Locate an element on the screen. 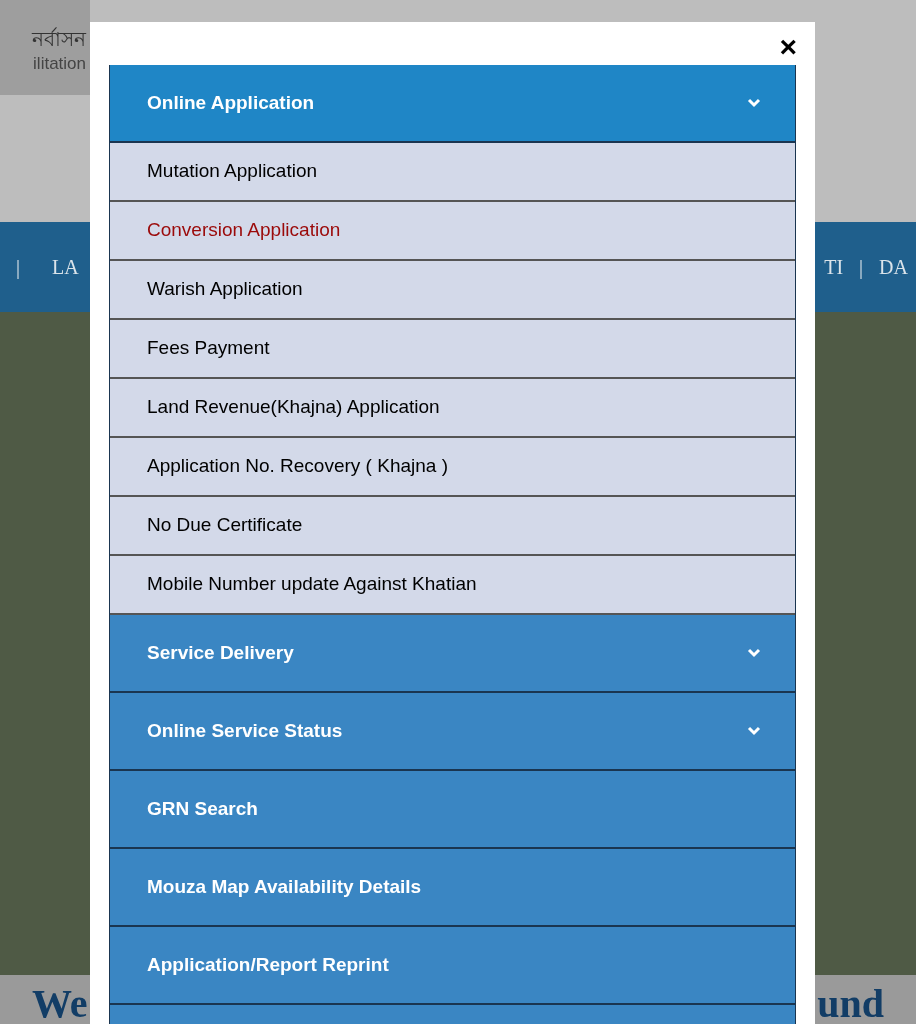  menu-item: No Due Certificate is located at coordinates (452, 526).